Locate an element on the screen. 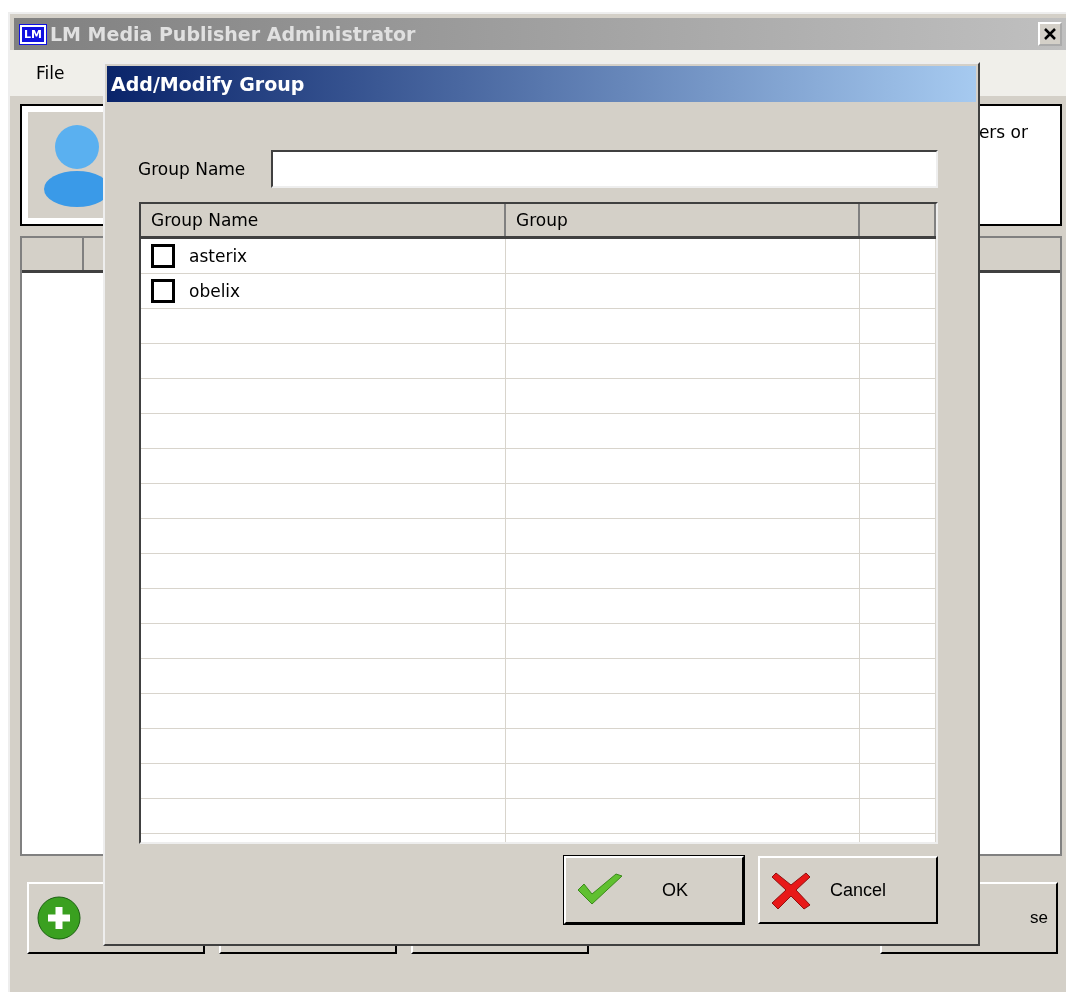 The image size is (1066, 992). group-name-cell: asterix is located at coordinates (218, 256).